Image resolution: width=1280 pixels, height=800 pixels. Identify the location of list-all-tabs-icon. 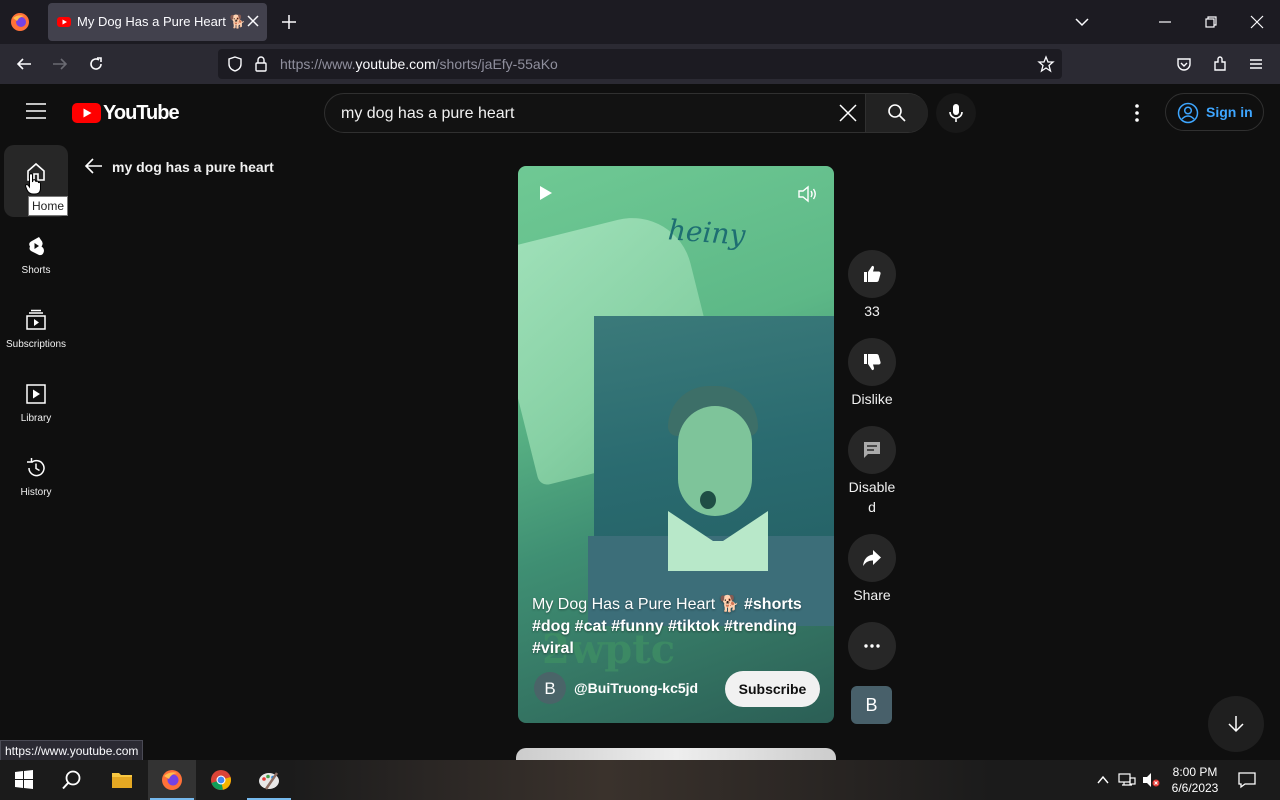
(1082, 22).